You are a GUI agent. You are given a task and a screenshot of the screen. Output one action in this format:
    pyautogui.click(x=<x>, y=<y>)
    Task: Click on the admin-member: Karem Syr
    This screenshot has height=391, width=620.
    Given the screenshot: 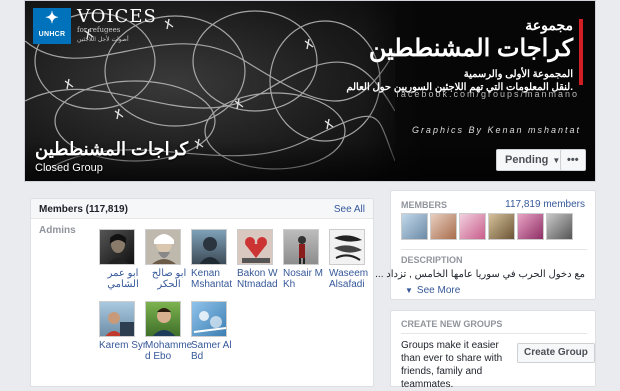 What is the action you would take?
    pyautogui.click(x=123, y=326)
    